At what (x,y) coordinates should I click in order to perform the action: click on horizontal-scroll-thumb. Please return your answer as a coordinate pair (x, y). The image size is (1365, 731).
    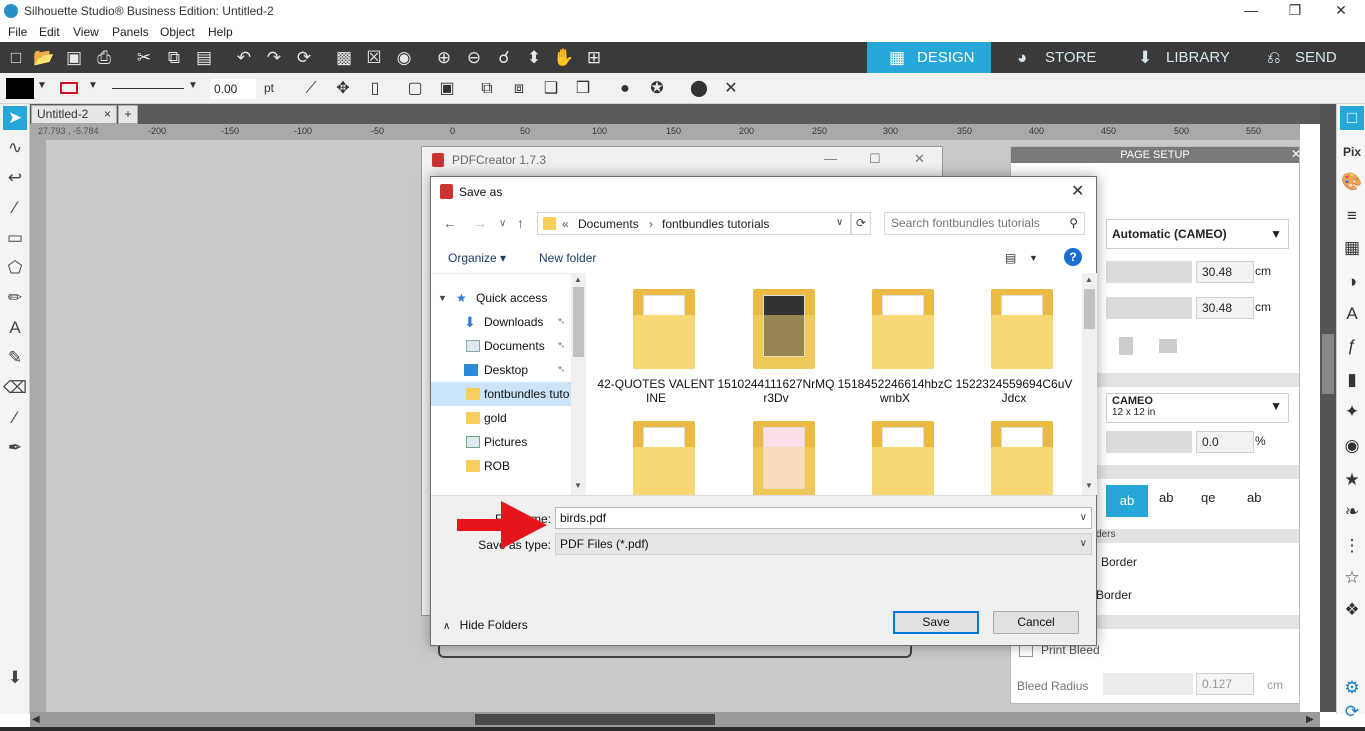
    Looking at the image, I should click on (595, 719).